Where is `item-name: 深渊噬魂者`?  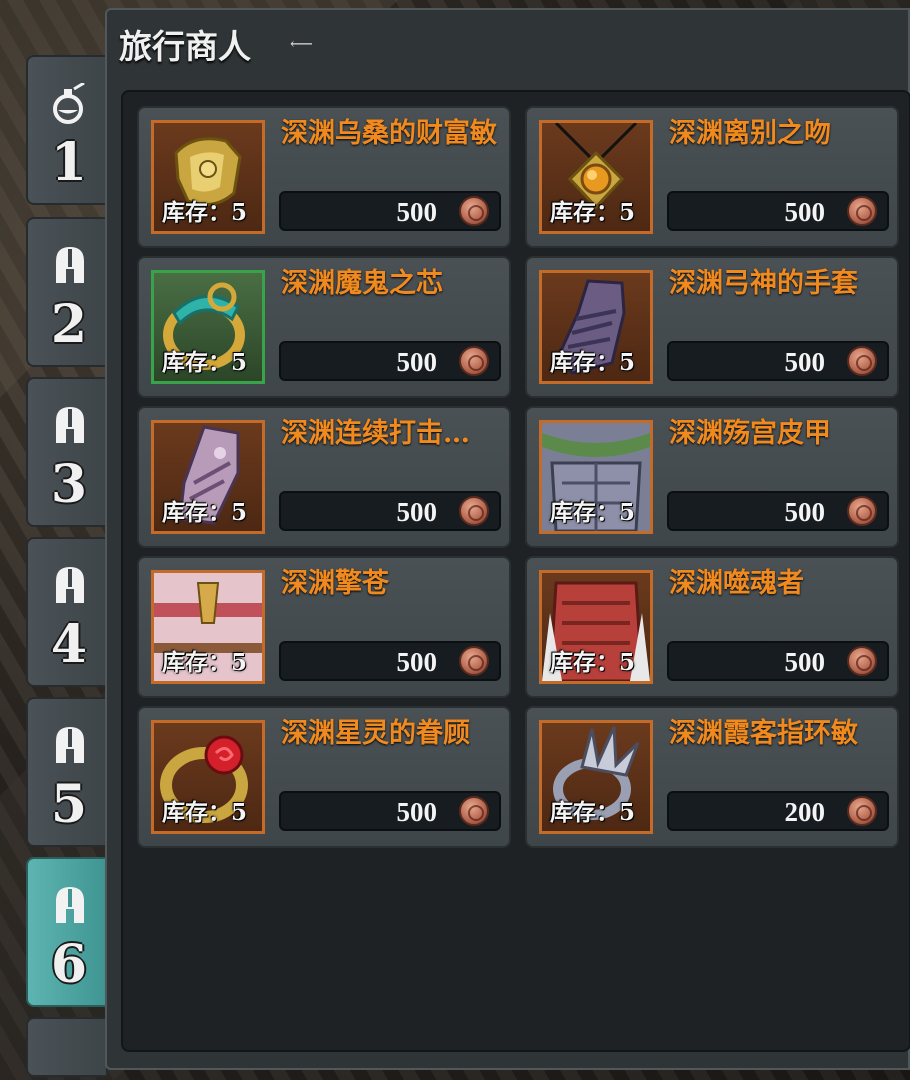 item-name: 深渊噬魂者 is located at coordinates (736, 583).